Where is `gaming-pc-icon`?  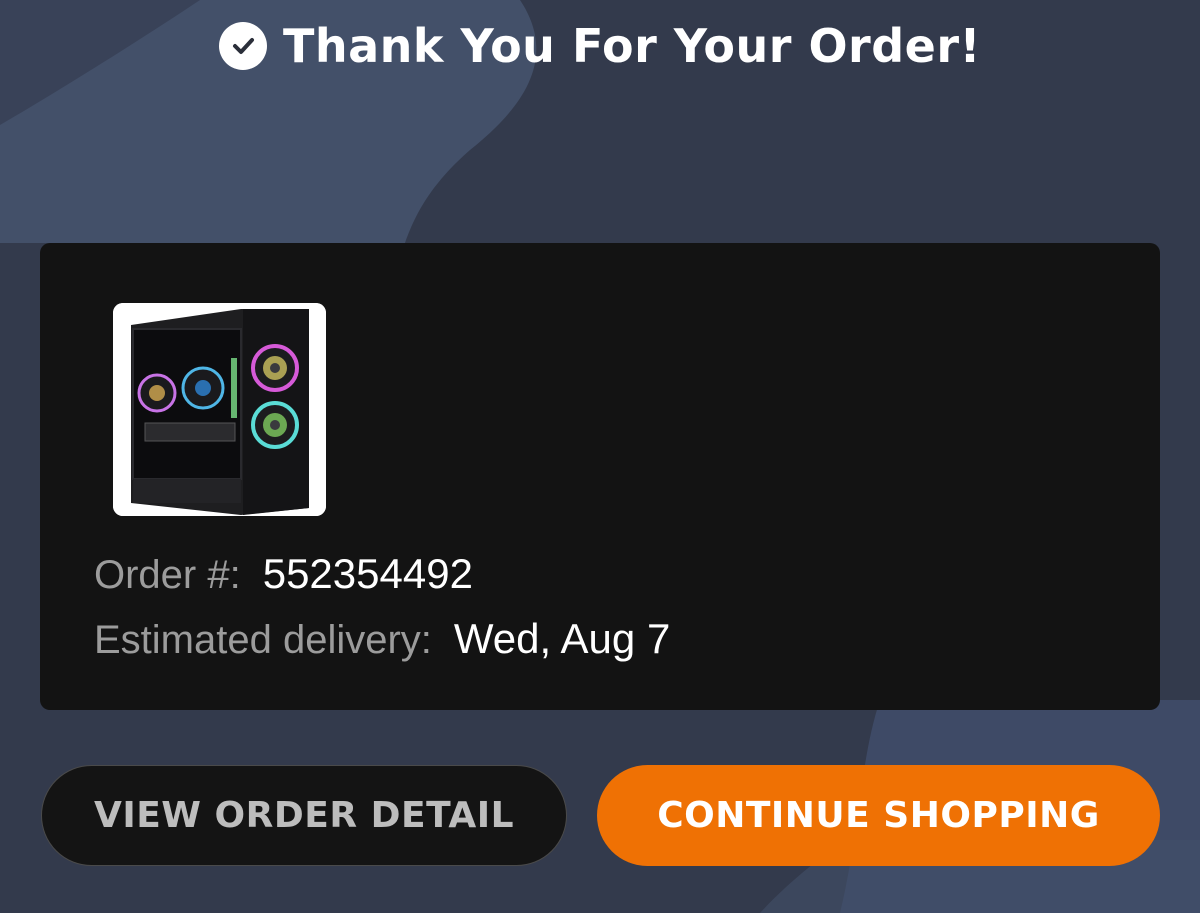
gaming-pc-icon is located at coordinates (219, 409).